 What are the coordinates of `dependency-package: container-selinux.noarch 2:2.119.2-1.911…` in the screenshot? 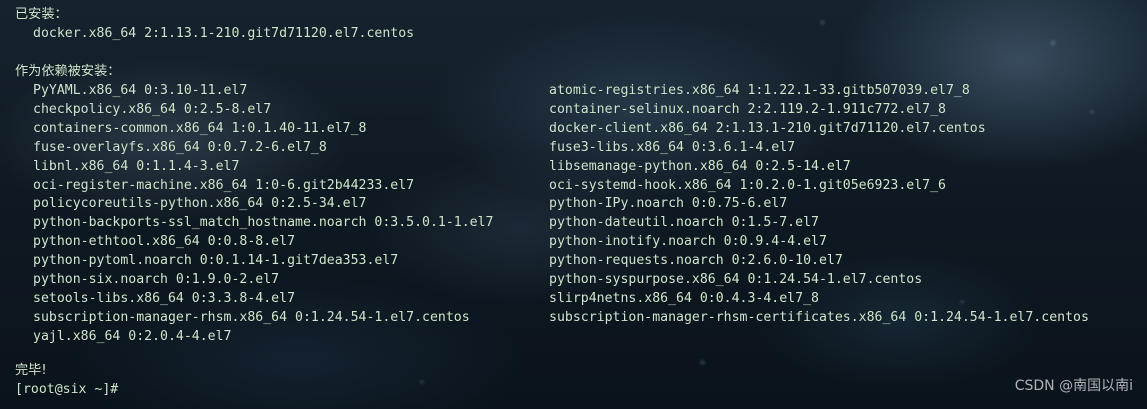 It's located at (747, 109).